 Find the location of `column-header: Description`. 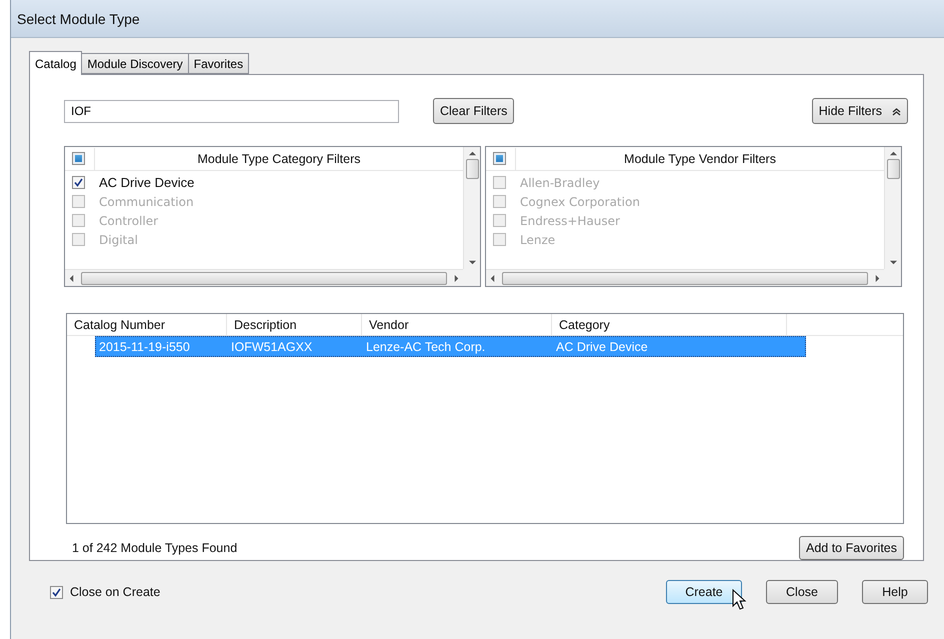

column-header: Description is located at coordinates (294, 324).